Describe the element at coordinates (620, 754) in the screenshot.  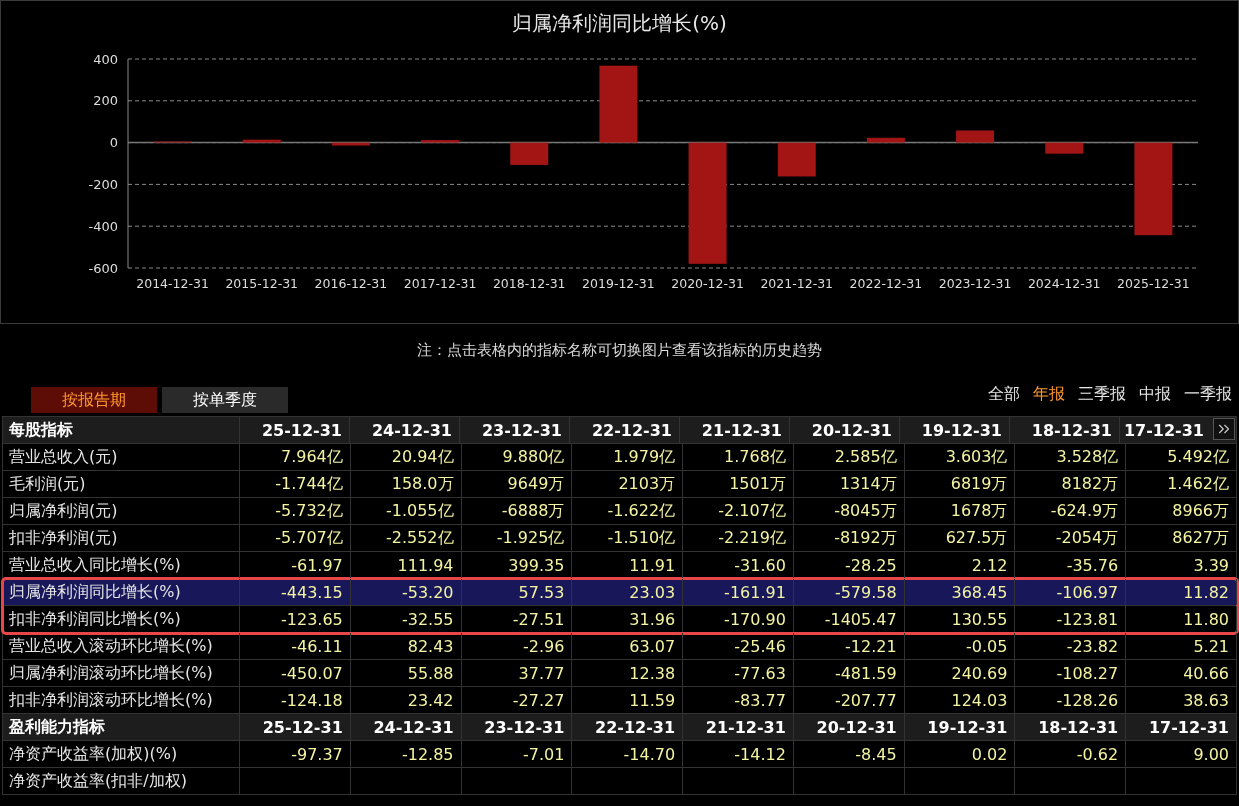
I see `table-row: 净资产收益率(加权)(%) -97.37 -12.85 -7.01 -14.70 -14.12 -8.45 0.02 -0.62 9.00` at that location.